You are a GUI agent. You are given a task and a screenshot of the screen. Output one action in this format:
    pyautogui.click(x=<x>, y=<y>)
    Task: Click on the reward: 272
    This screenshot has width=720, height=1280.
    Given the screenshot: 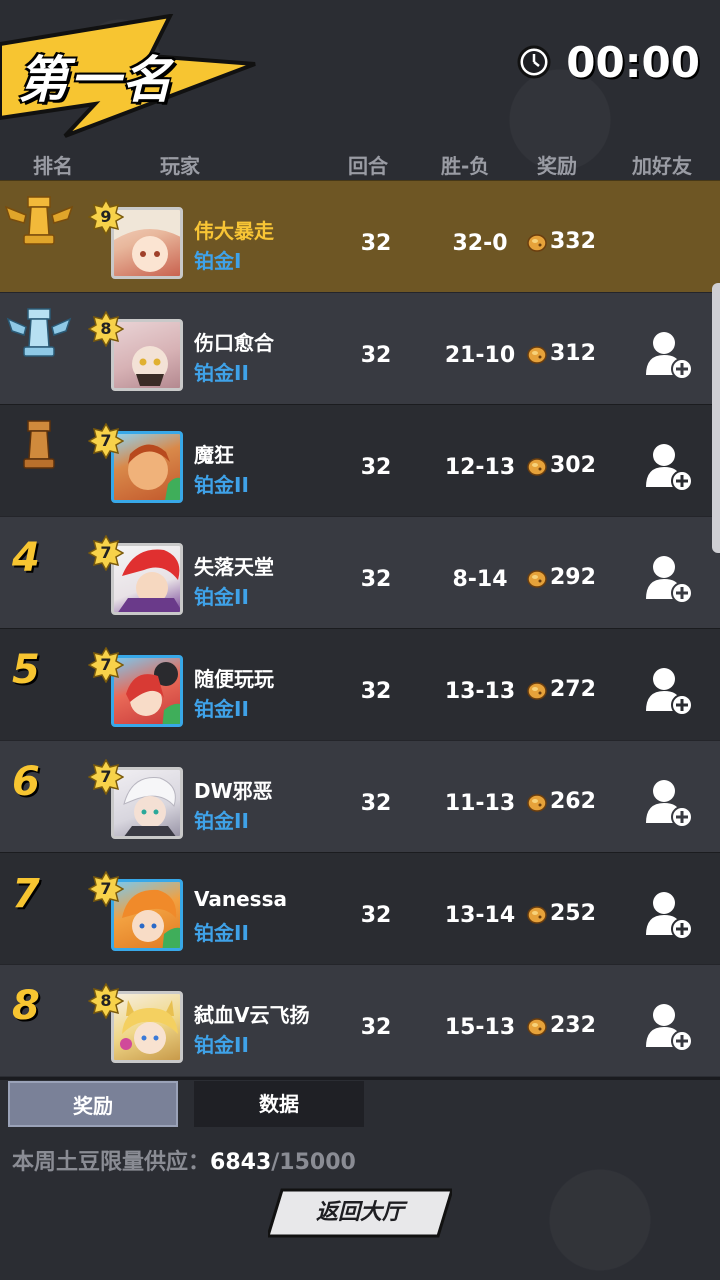 What is the action you would take?
    pyautogui.click(x=561, y=689)
    